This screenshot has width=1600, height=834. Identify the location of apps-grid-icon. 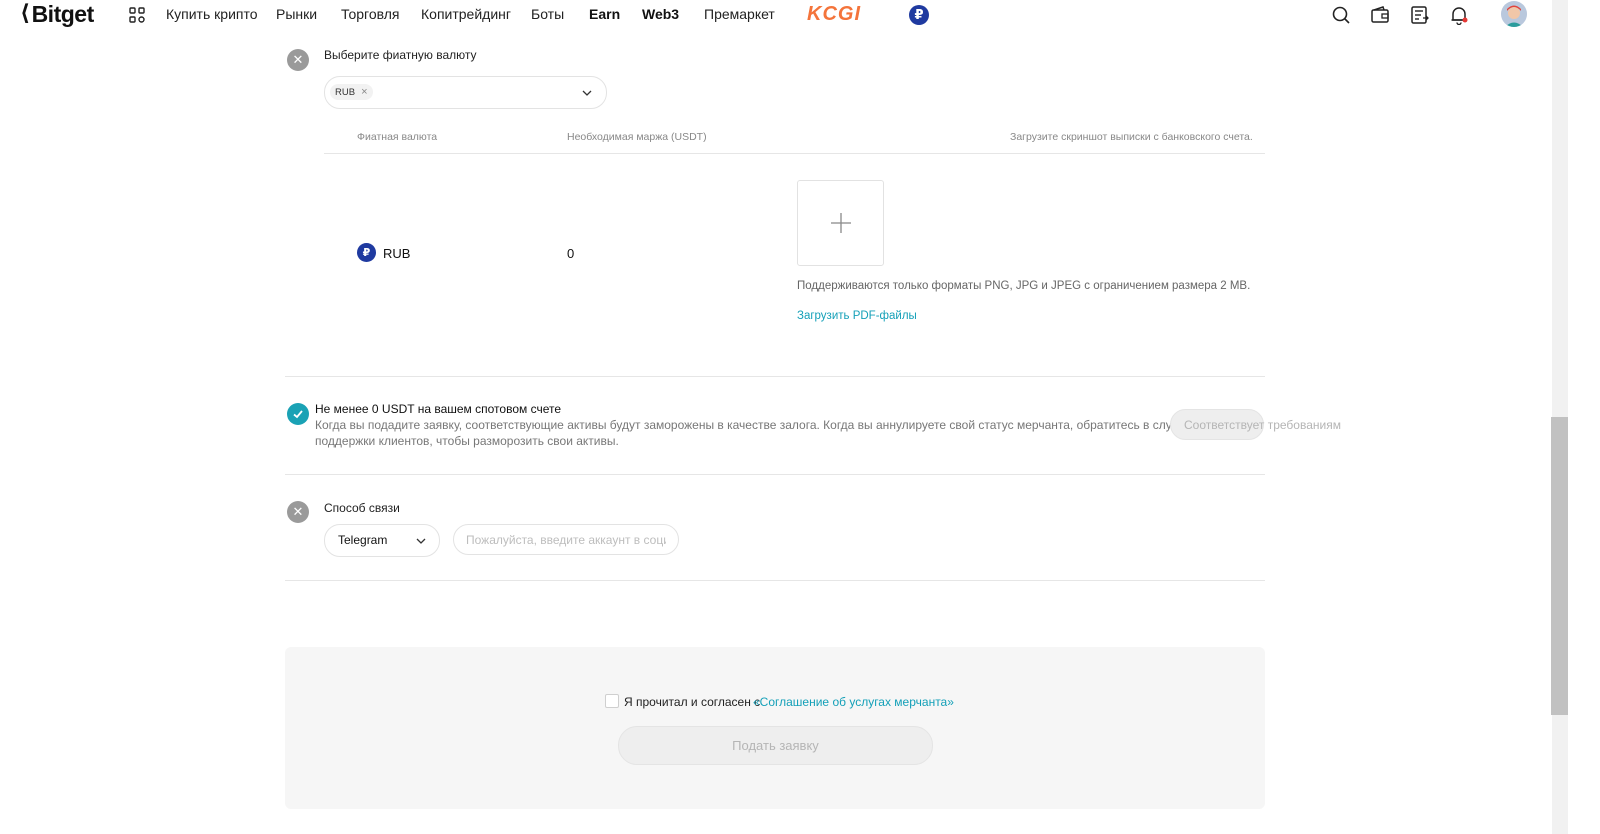
(137, 15).